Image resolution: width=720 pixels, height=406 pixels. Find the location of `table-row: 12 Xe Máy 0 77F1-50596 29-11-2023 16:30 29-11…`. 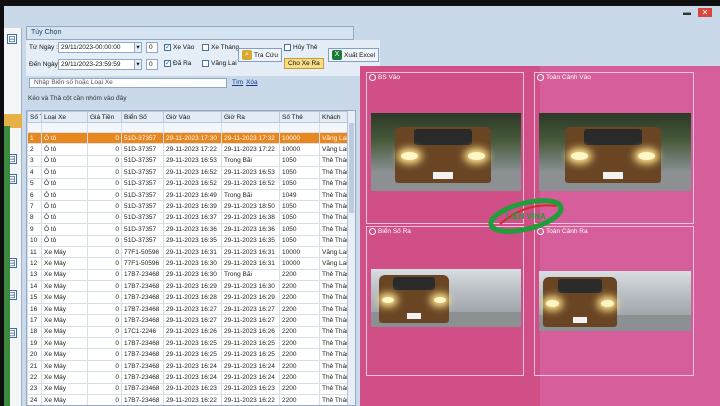

table-row: 12 Xe Máy 0 77F1-50596 29-11-2023 16:30 29-11… is located at coordinates (188, 263).